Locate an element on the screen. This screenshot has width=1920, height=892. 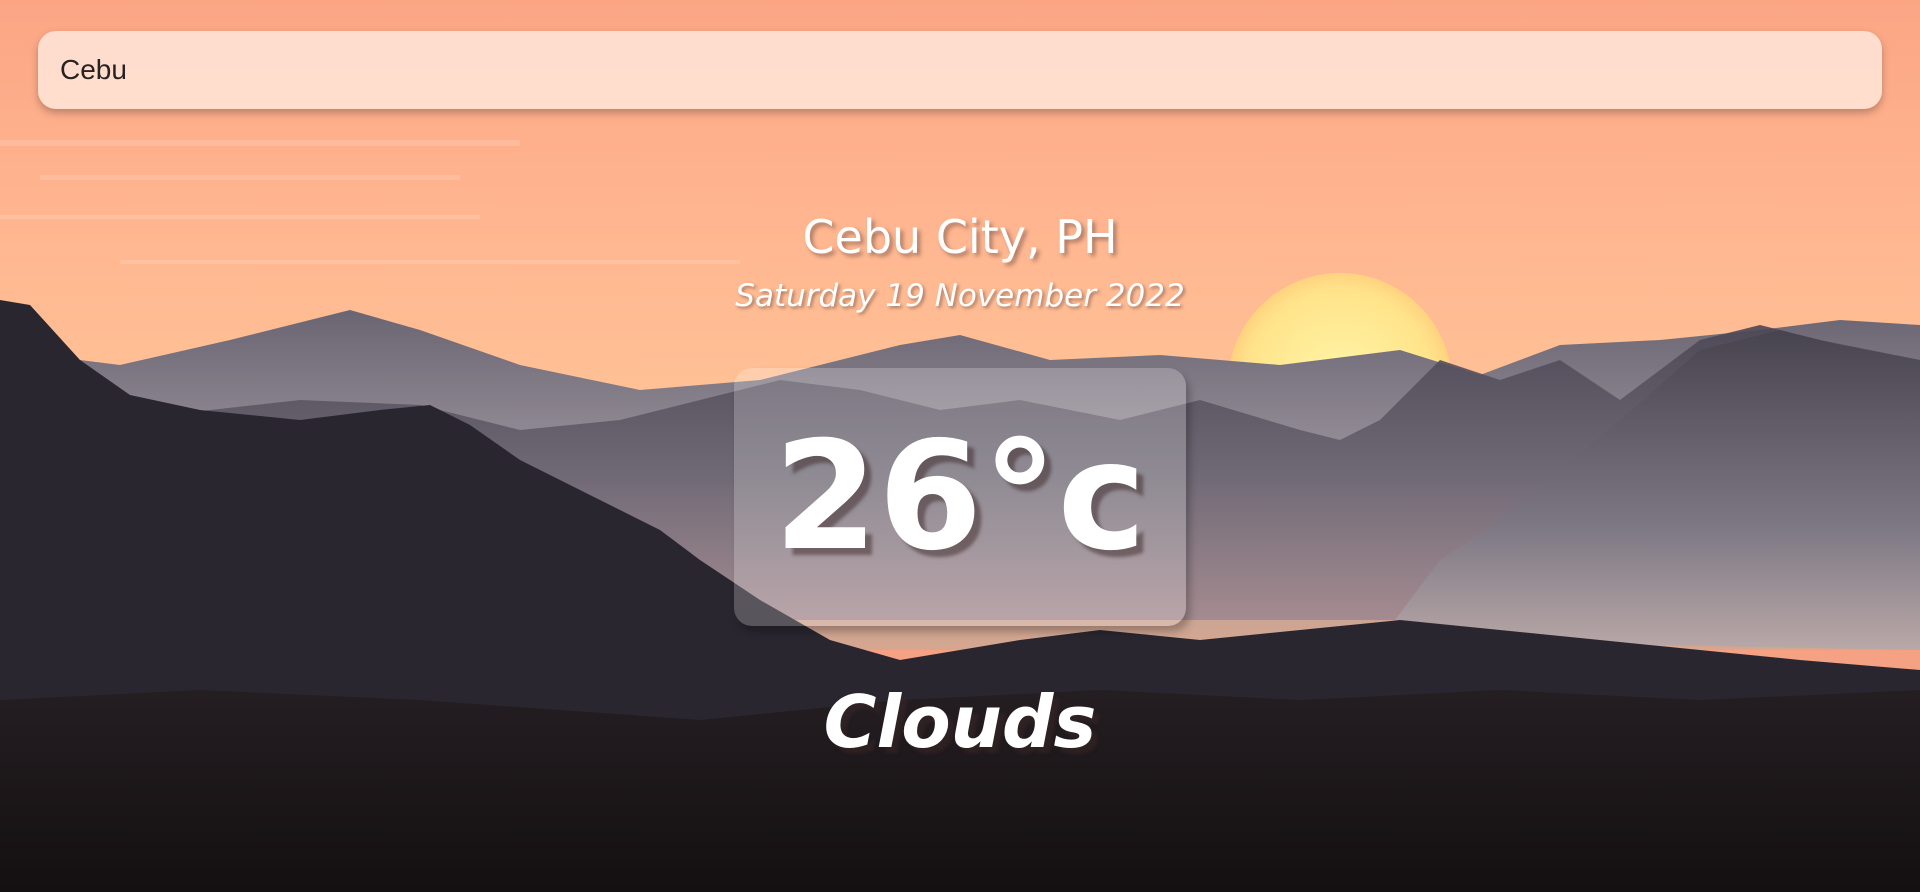
search-input is located at coordinates (960, 70).